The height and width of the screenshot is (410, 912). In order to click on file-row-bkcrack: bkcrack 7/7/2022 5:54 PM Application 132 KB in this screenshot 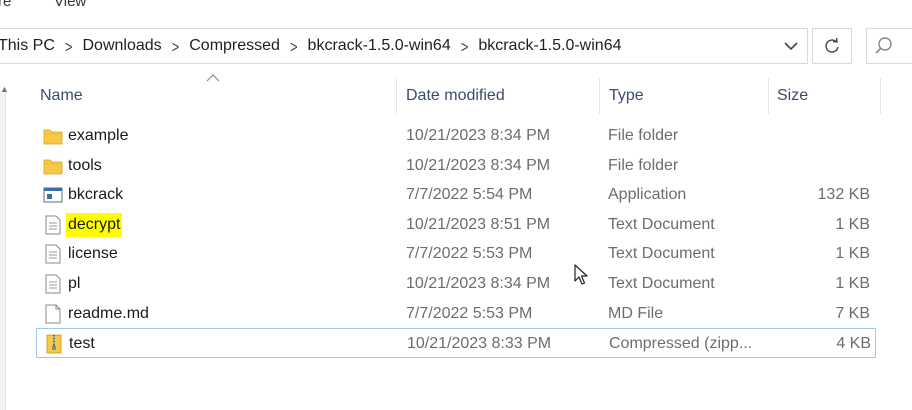, I will do `click(456, 195)`.